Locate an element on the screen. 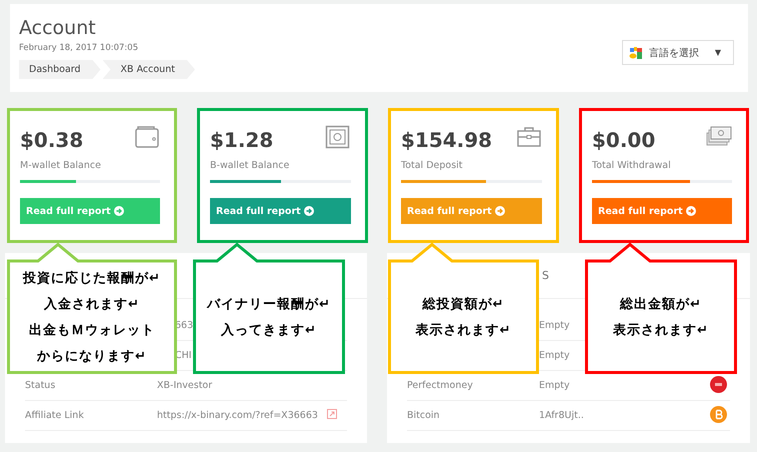  page-title: Account is located at coordinates (58, 28).